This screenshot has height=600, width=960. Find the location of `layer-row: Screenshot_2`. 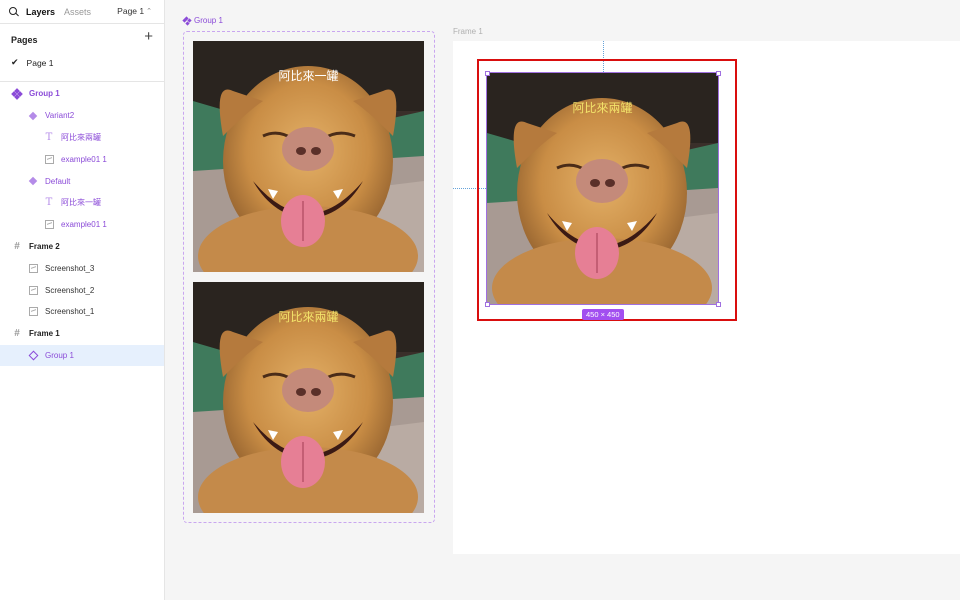

layer-row: Screenshot_2 is located at coordinates (82, 290).